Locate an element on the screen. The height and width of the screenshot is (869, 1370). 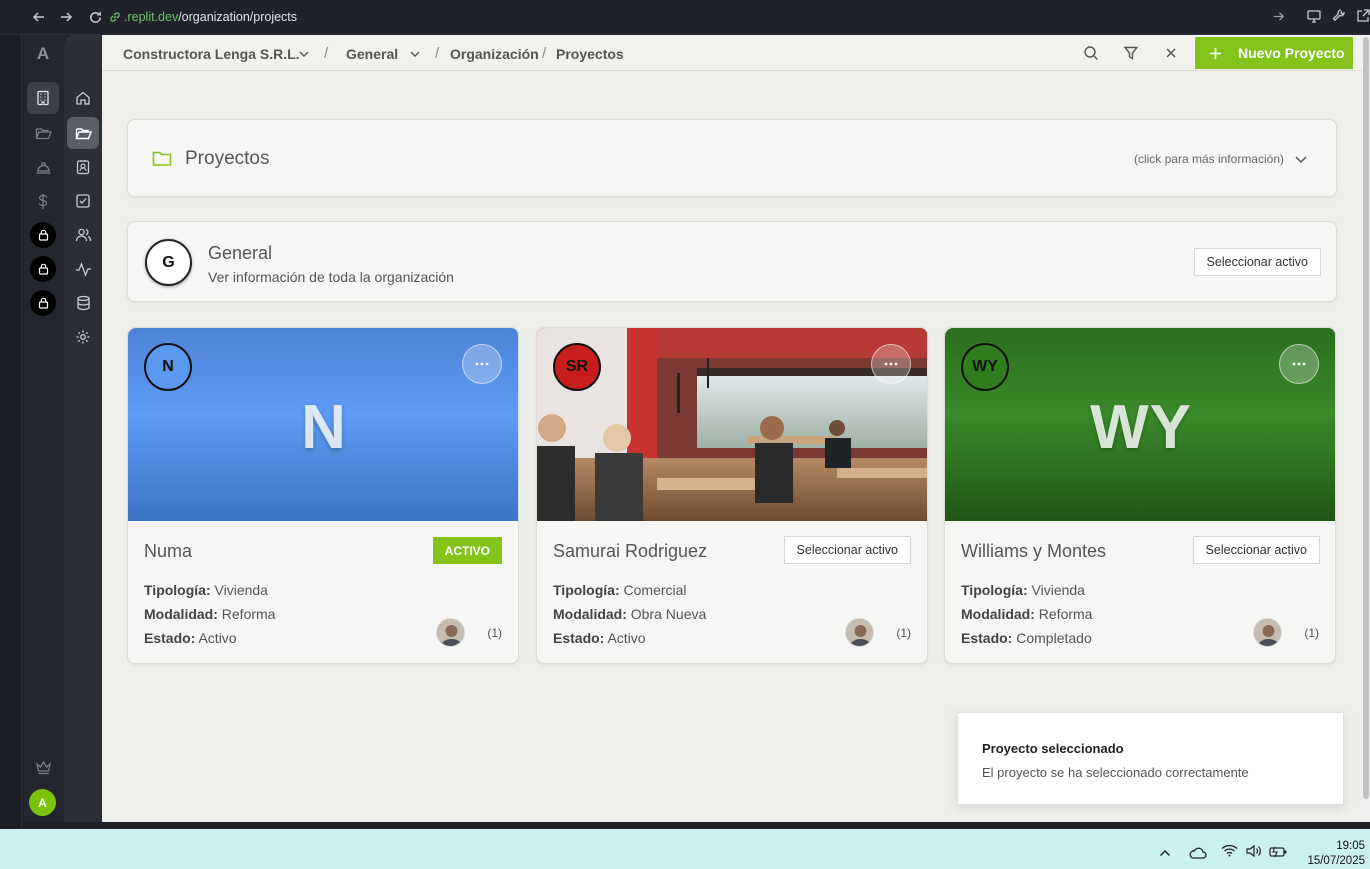
users-icon is located at coordinates (83, 235).